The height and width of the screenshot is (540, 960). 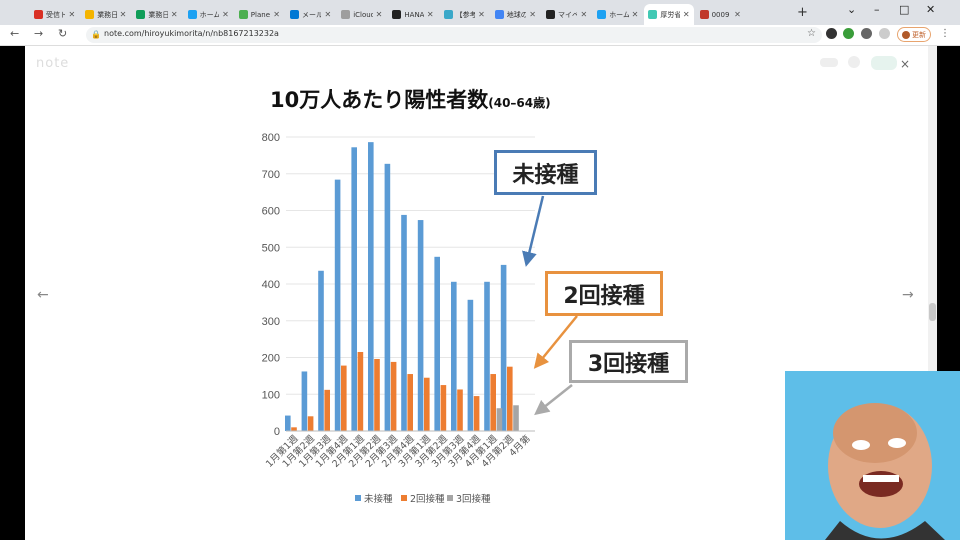 I want to click on y-tick-label: 500, so click(x=271, y=248).